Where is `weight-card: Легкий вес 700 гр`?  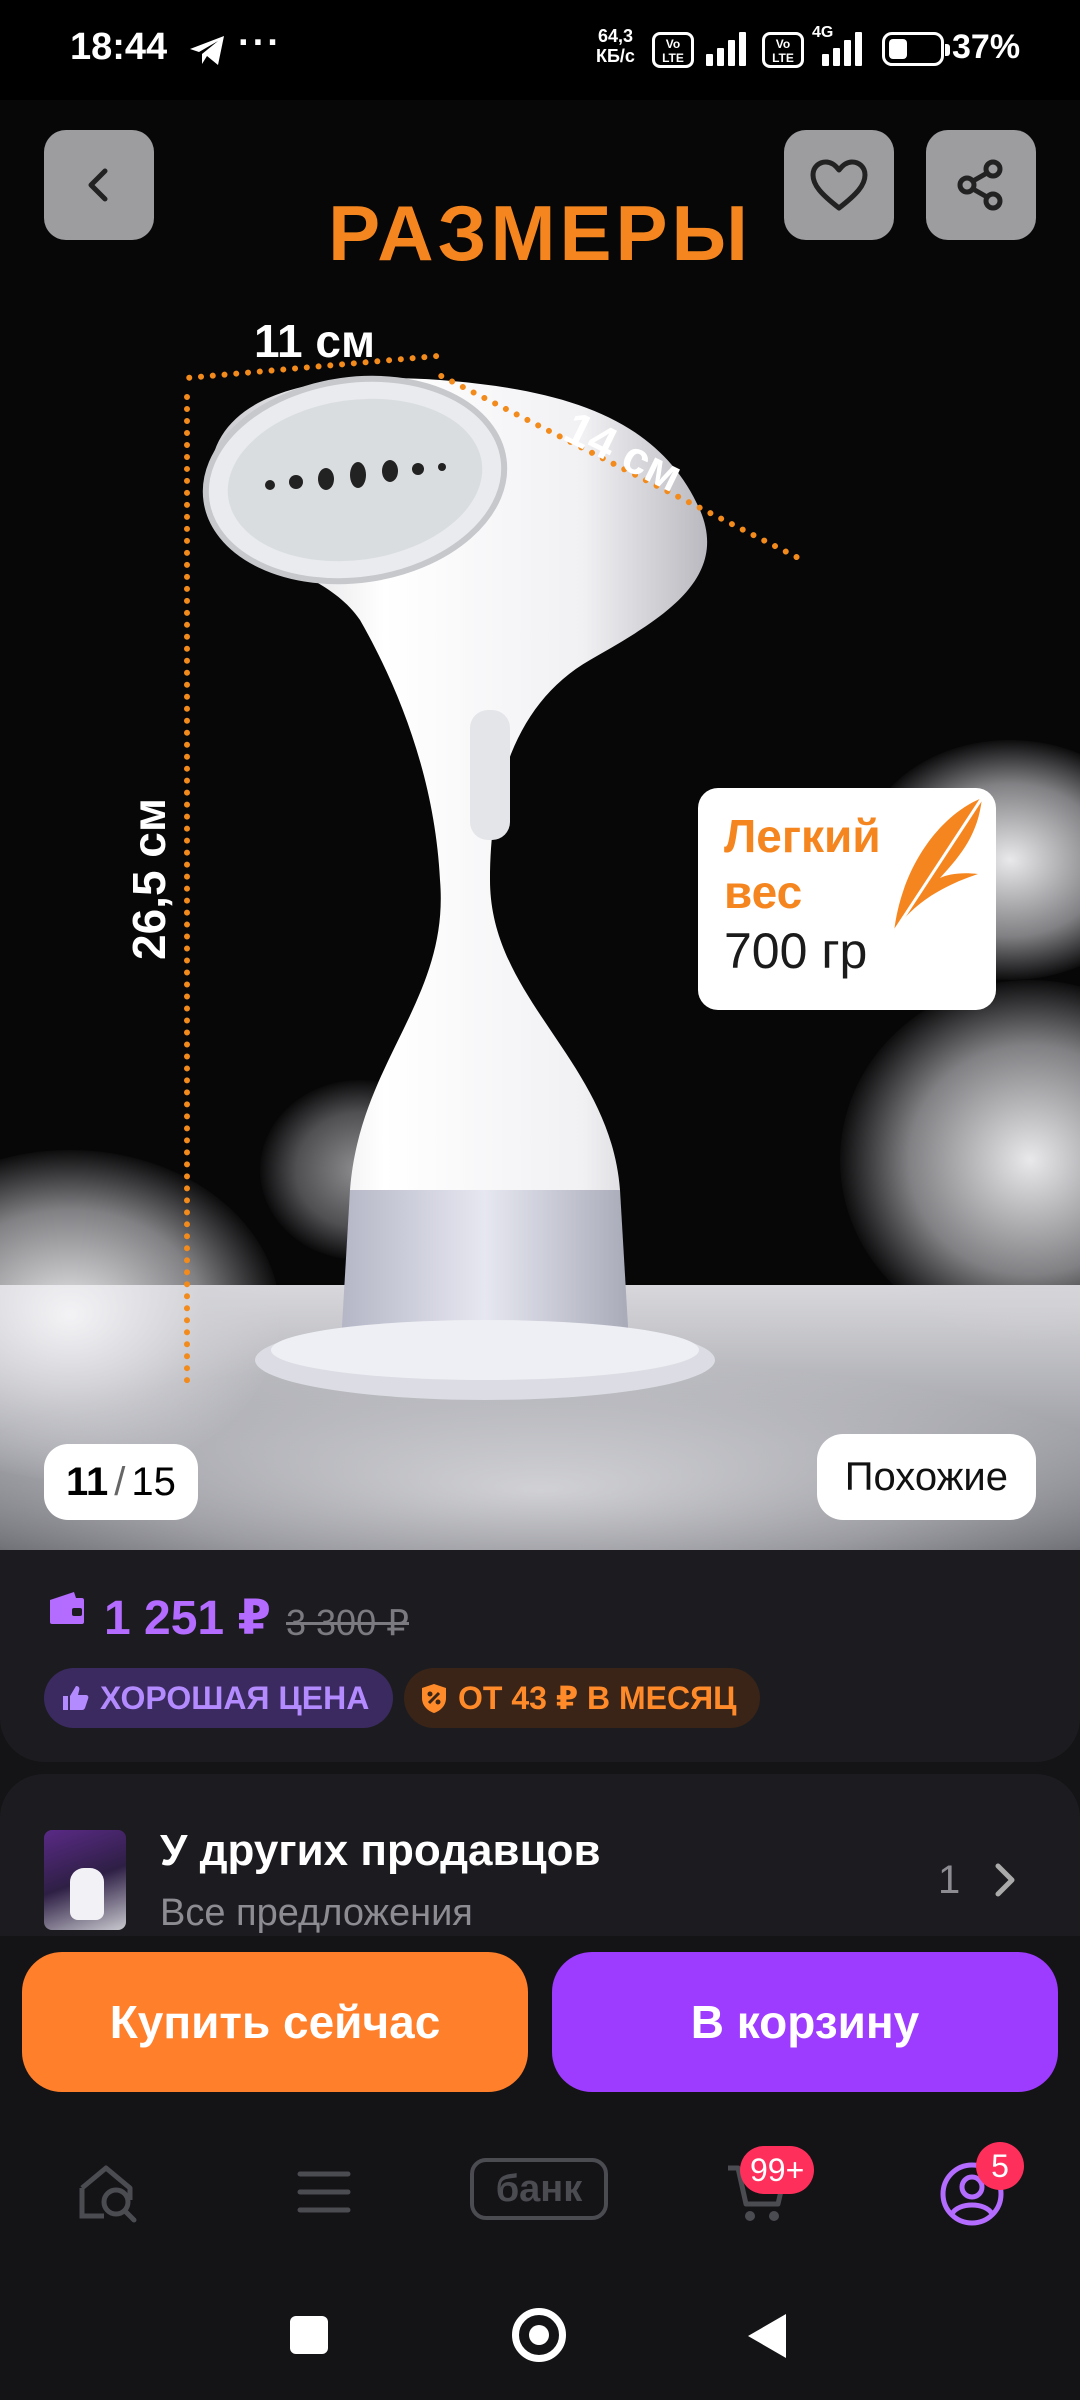 weight-card: Легкий вес 700 гр is located at coordinates (847, 899).